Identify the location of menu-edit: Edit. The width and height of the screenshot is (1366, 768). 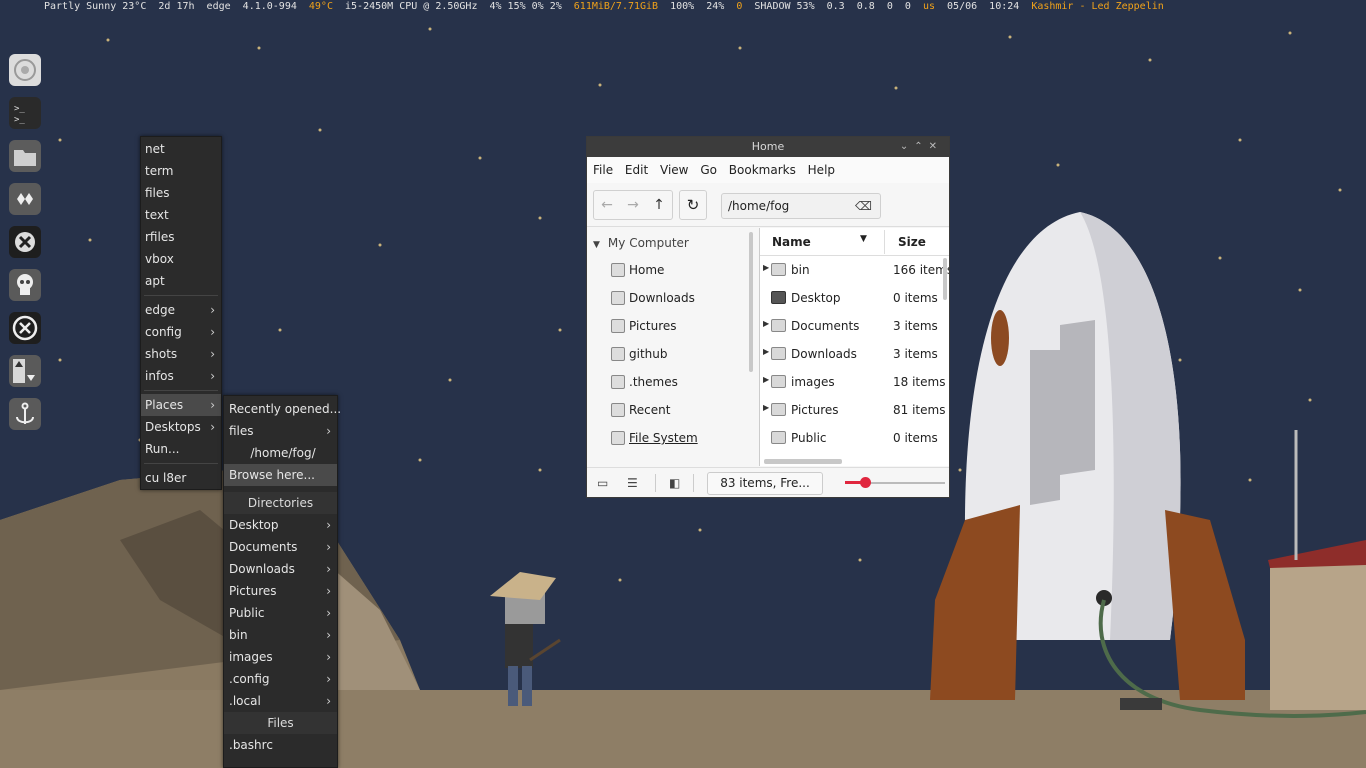
(636, 170).